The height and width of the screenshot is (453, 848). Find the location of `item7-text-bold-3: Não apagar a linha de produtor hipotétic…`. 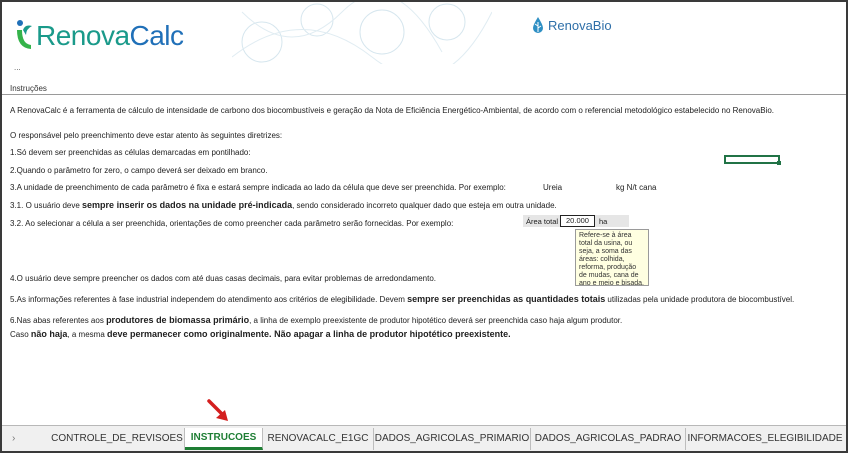

item7-text-bold-3: Não apagar a linha de produtor hipotétic… is located at coordinates (391, 334).